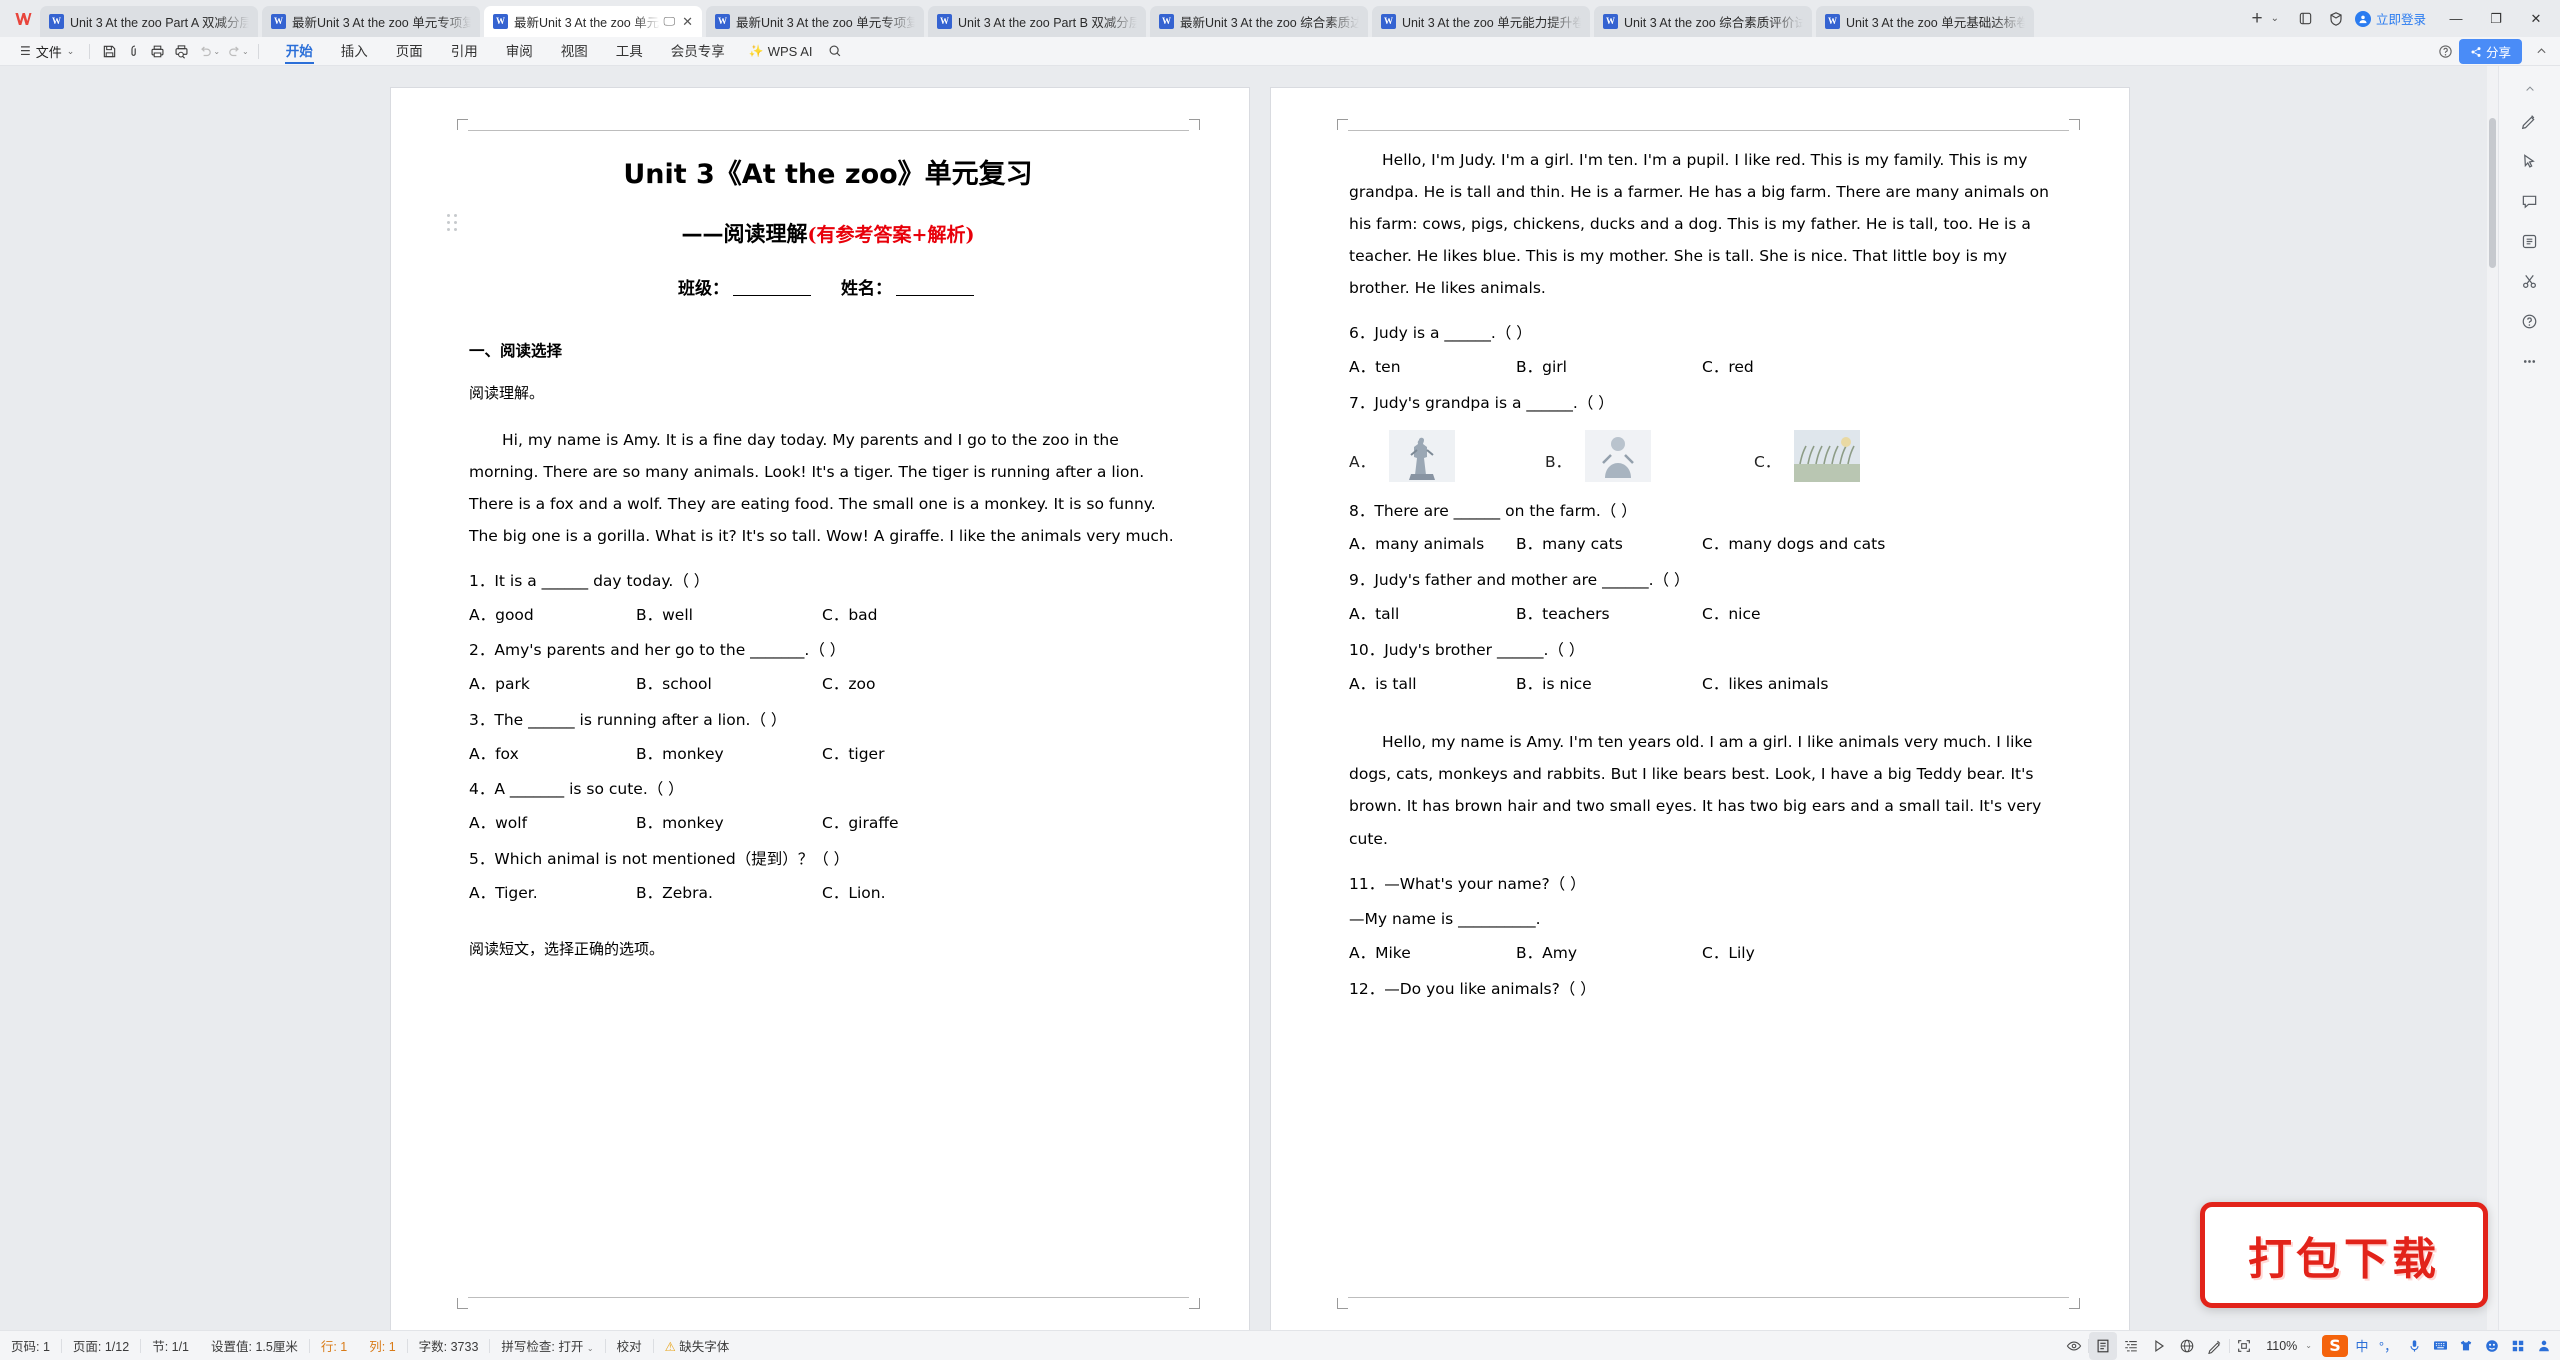  Describe the element at coordinates (2131, 1346) in the screenshot. I see `outline-view-icon` at that location.